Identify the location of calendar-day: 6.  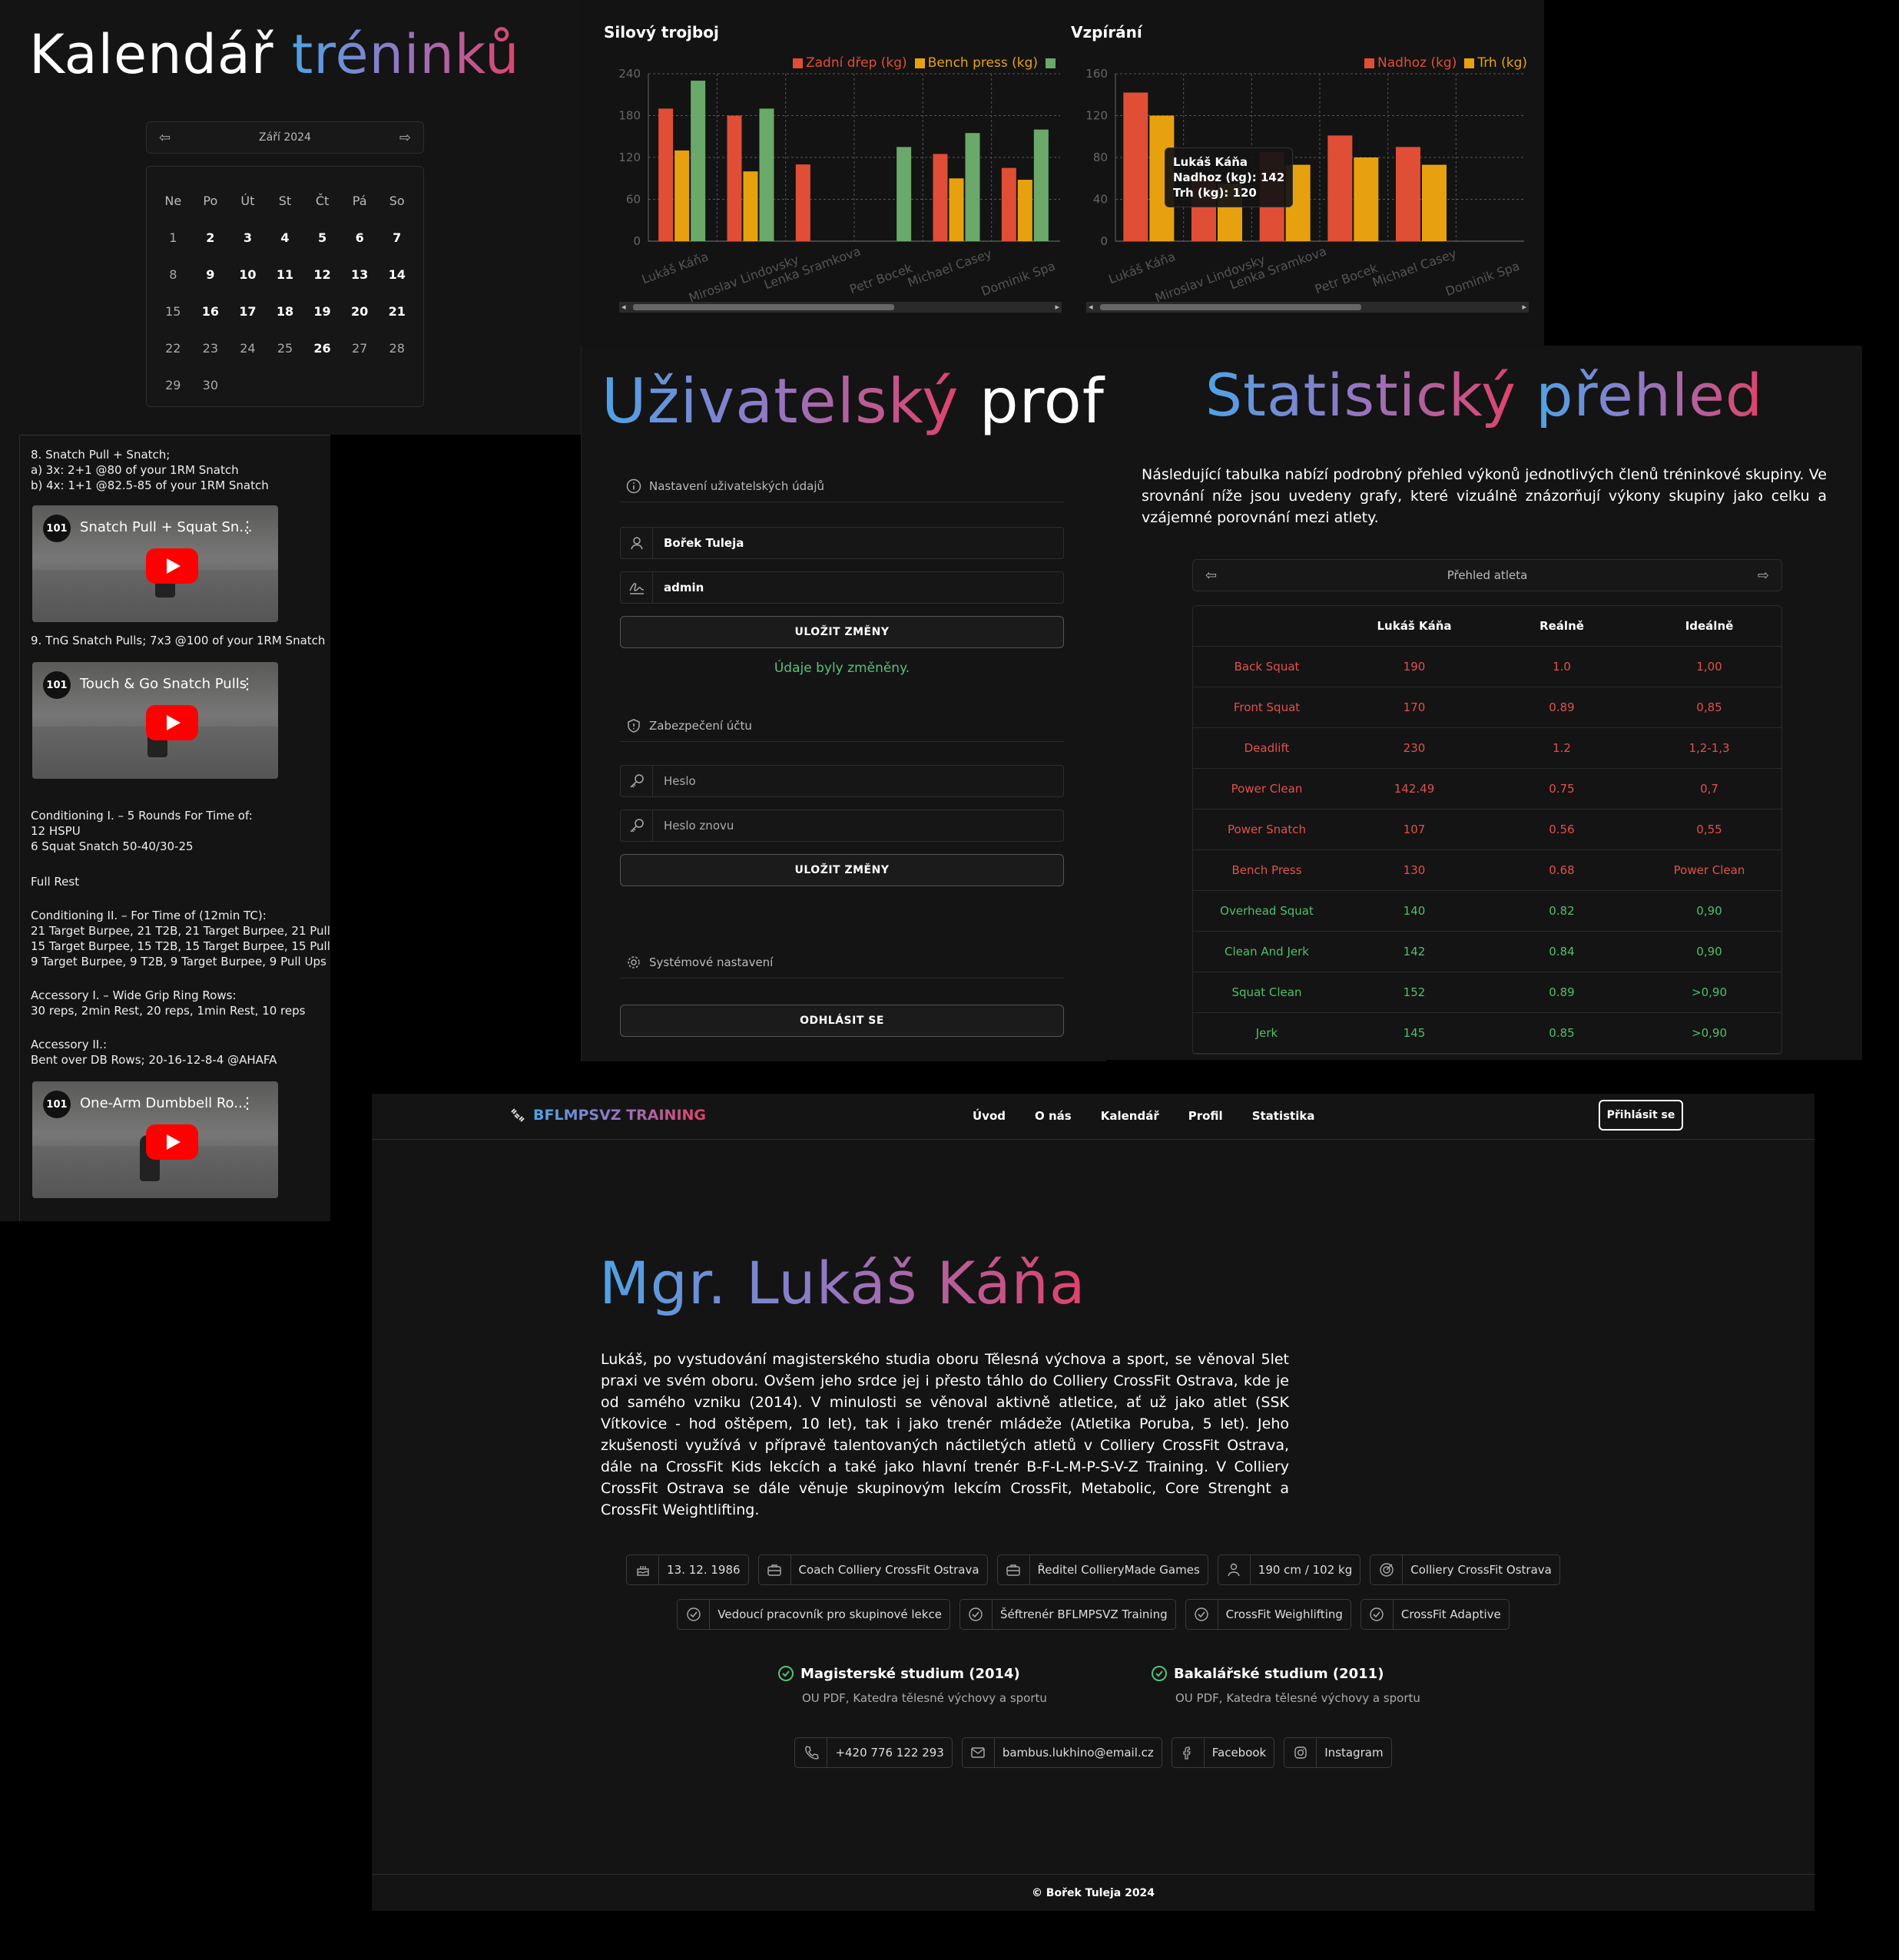
(360, 237).